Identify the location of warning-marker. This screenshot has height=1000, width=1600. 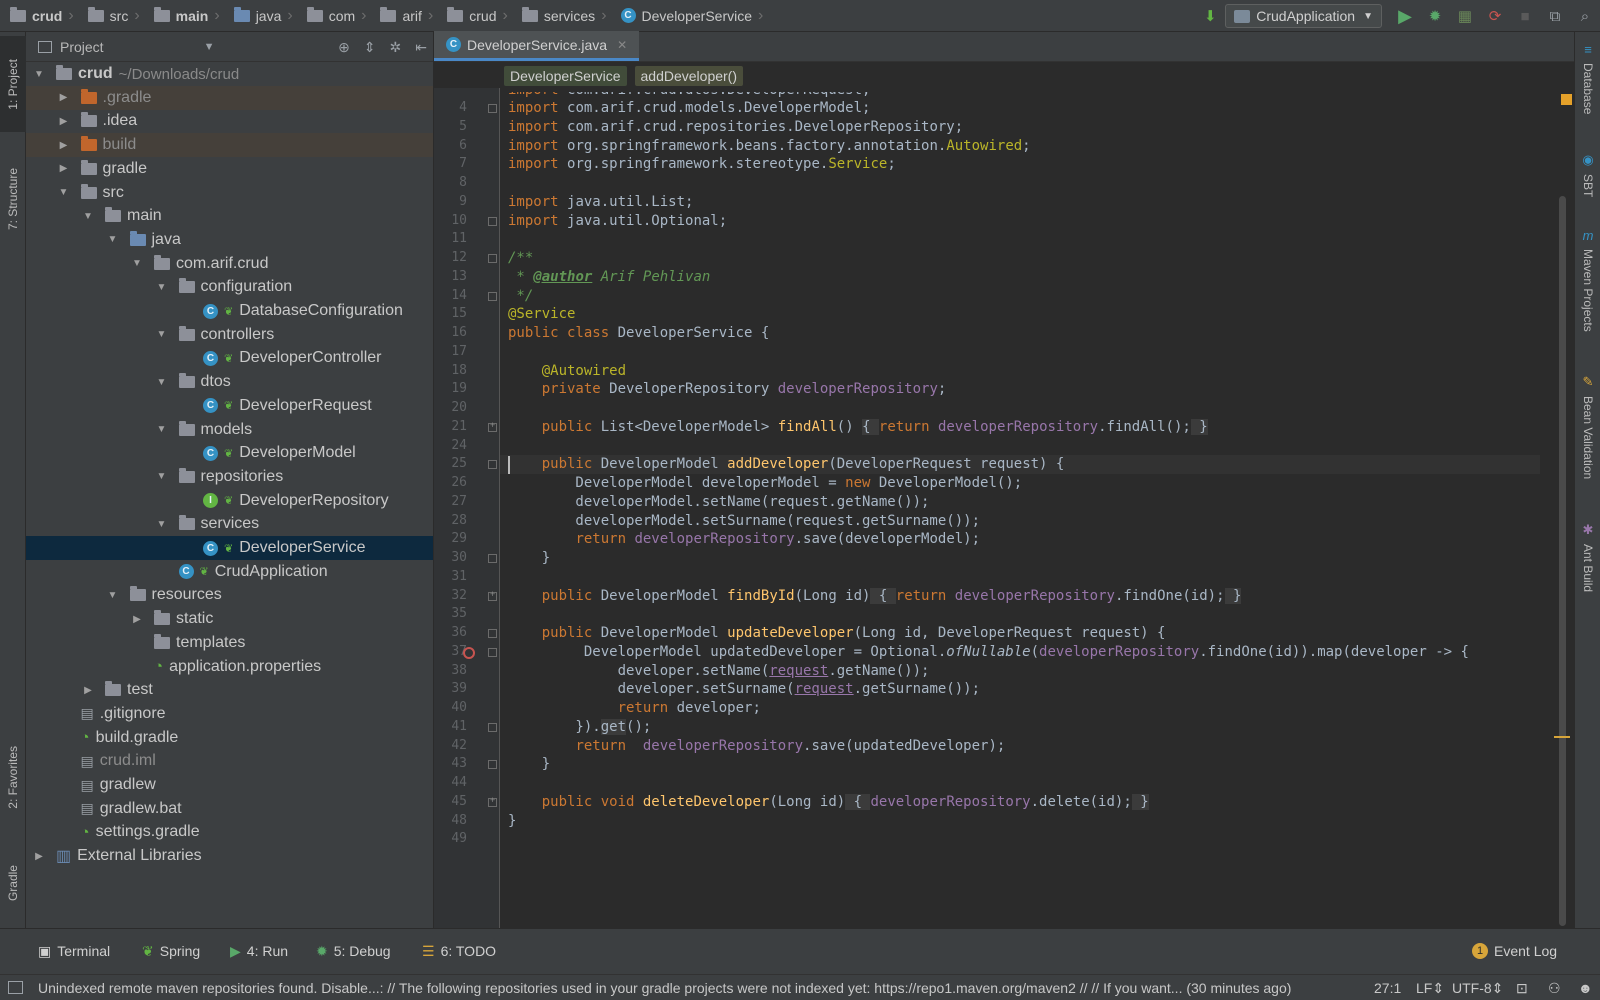
(1562, 737).